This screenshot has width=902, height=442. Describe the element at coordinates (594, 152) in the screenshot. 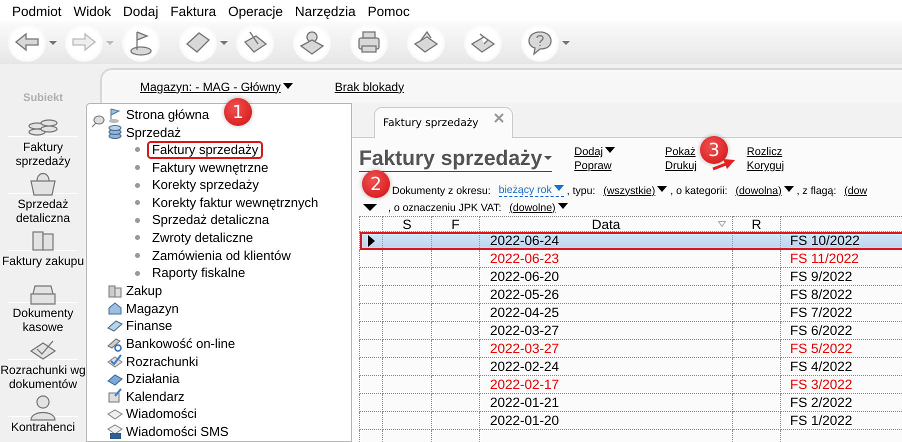

I see `action-link: Dodaj` at that location.